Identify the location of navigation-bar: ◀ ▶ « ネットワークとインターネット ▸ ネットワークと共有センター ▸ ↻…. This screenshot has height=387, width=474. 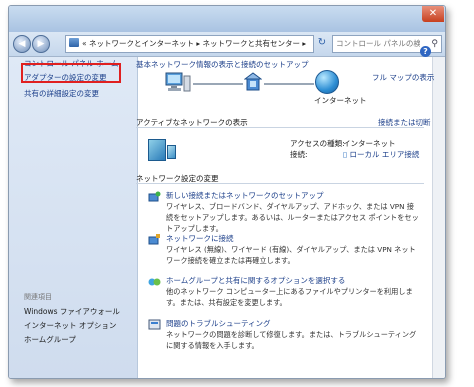
(227, 44).